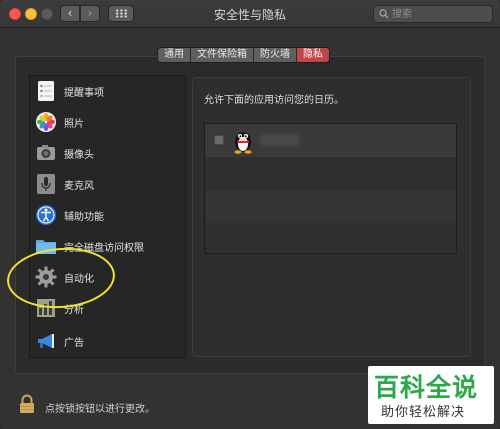  What do you see at coordinates (107, 153) in the screenshot?
I see `sidebar-item-camera: 摄像头` at bounding box center [107, 153].